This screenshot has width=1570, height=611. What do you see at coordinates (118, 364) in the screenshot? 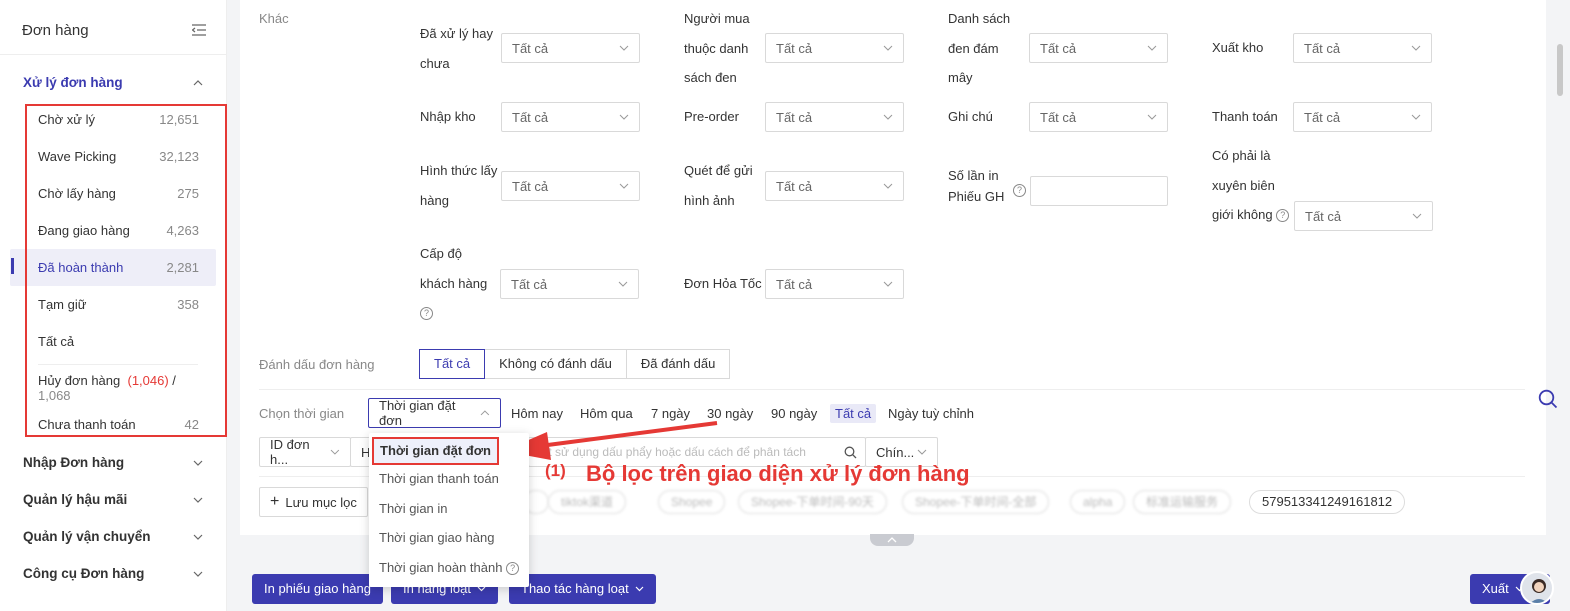
I see `sidebar-divider` at bounding box center [118, 364].